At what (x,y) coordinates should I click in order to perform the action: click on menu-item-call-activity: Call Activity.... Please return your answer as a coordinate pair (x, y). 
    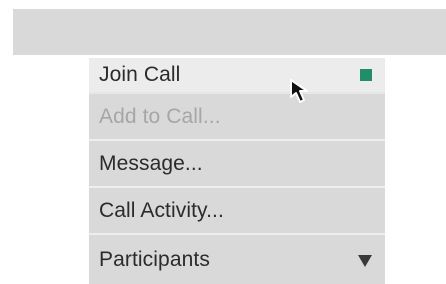
    Looking at the image, I should click on (237, 211).